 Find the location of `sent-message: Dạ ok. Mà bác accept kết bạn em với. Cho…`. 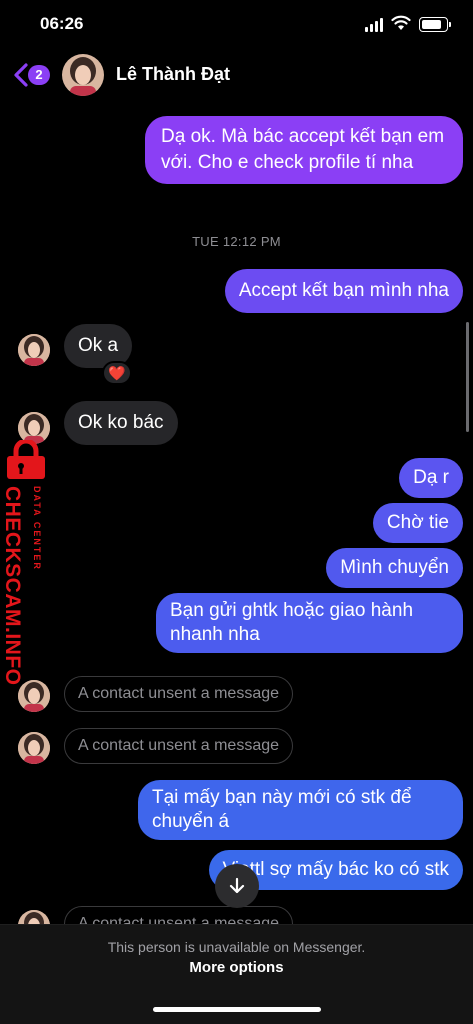

sent-message: Dạ ok. Mà bác accept kết bạn em với. Cho… is located at coordinates (304, 150).